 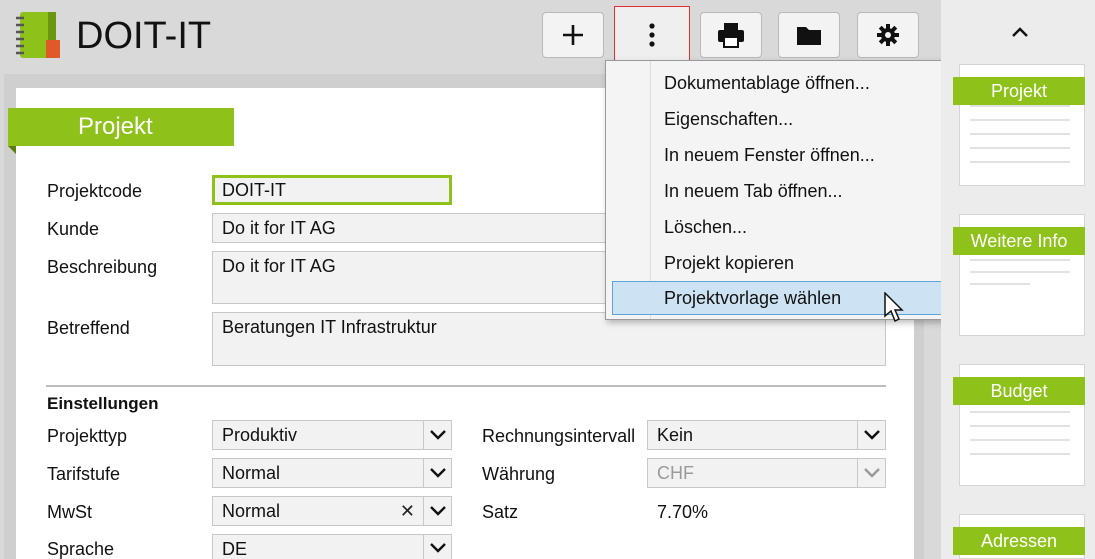 What do you see at coordinates (500, 512) in the screenshot?
I see `satz-label: Satz` at bounding box center [500, 512].